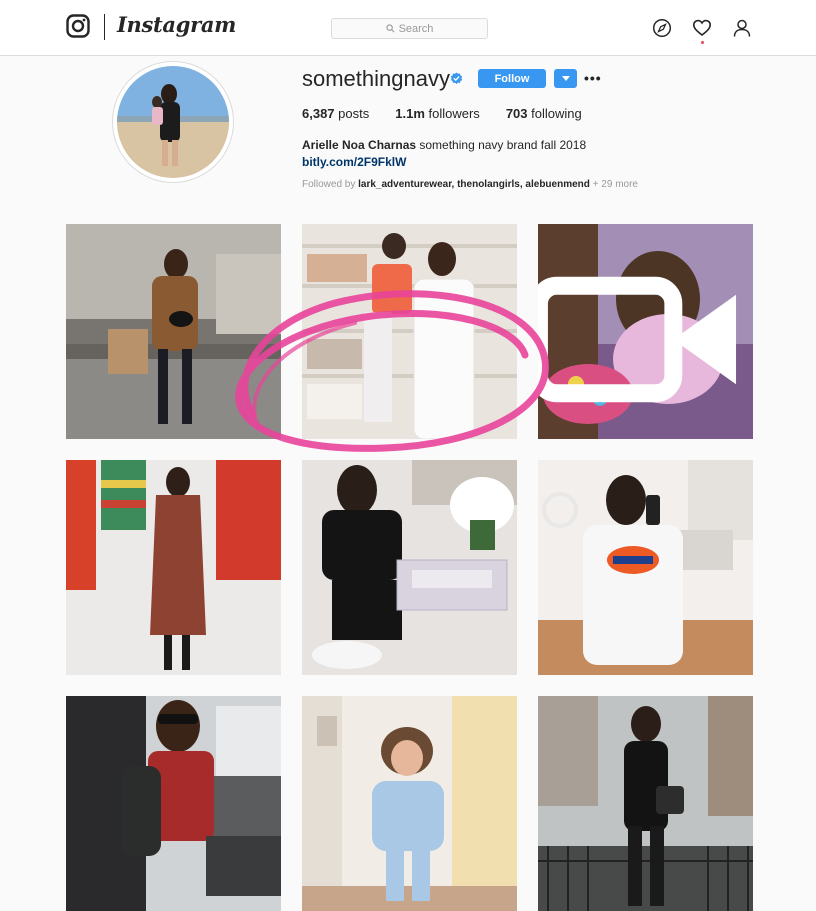  Describe the element at coordinates (176, 24) in the screenshot. I see `instagram-wordmark: Instagram` at that location.